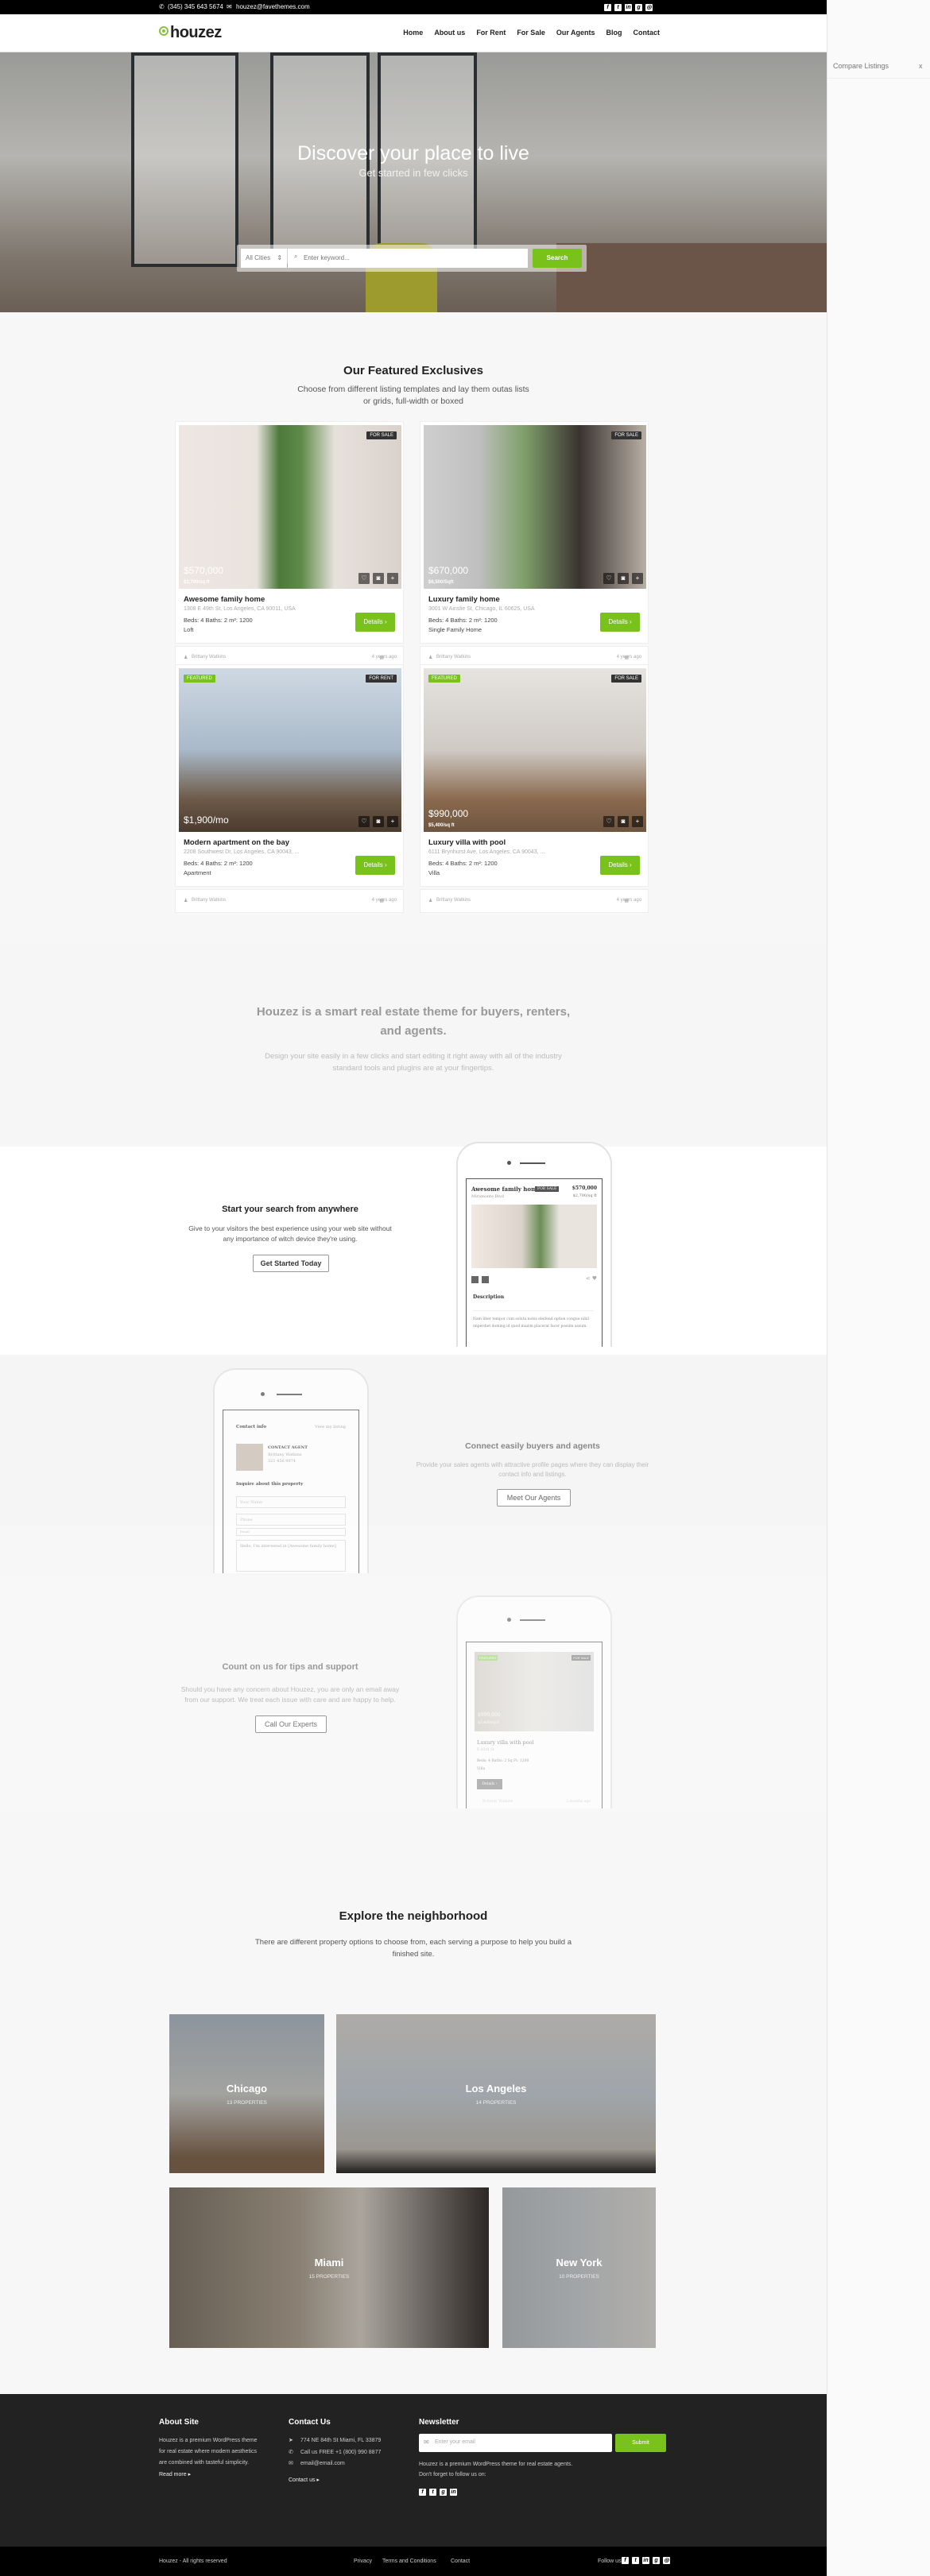  I want to click on privacy-link: Privacy, so click(363, 2561).